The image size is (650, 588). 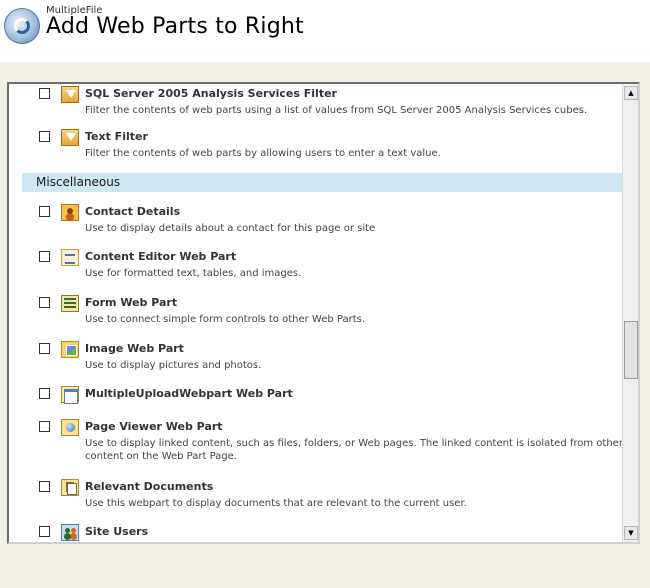 What do you see at coordinates (70, 427) in the screenshot?
I see `page-viewer-icon` at bounding box center [70, 427].